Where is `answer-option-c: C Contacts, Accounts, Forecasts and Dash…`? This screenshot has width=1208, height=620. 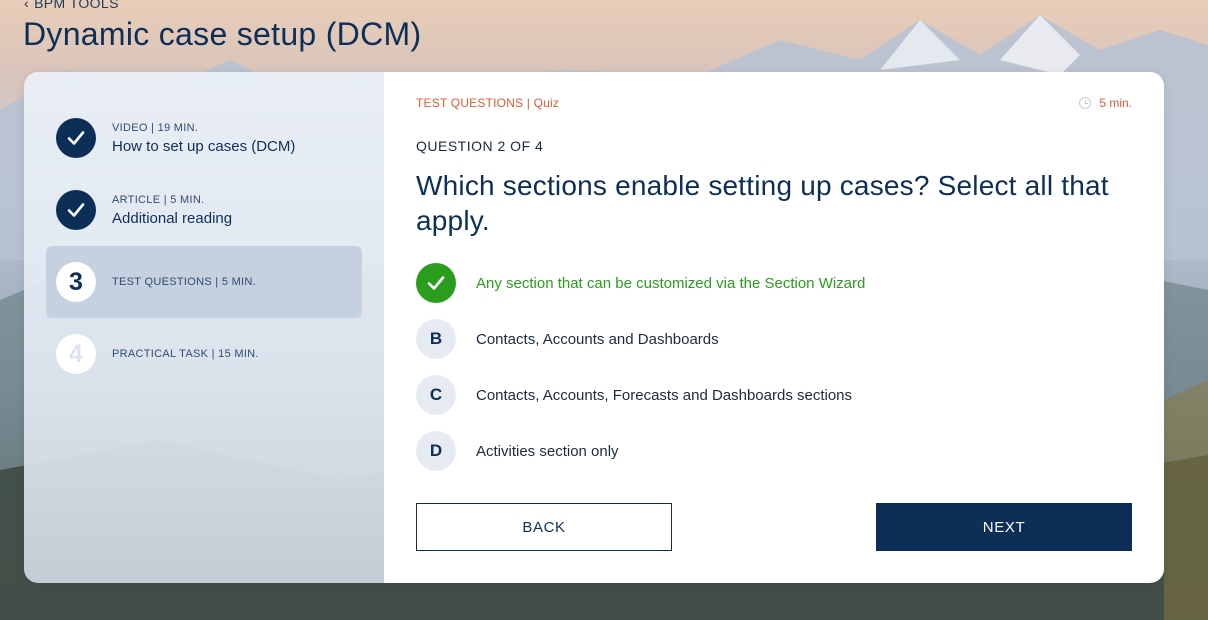 answer-option-c: C Contacts, Accounts, Forecasts and Dash… is located at coordinates (778, 395).